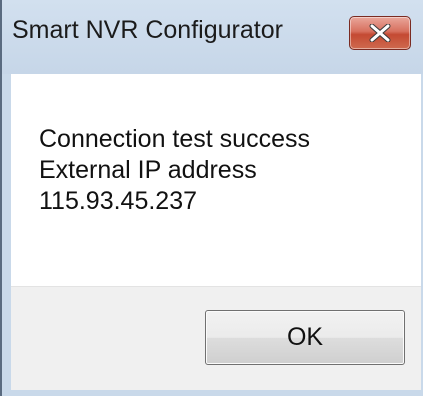 The height and width of the screenshot is (396, 423). I want to click on close-button, so click(380, 33).